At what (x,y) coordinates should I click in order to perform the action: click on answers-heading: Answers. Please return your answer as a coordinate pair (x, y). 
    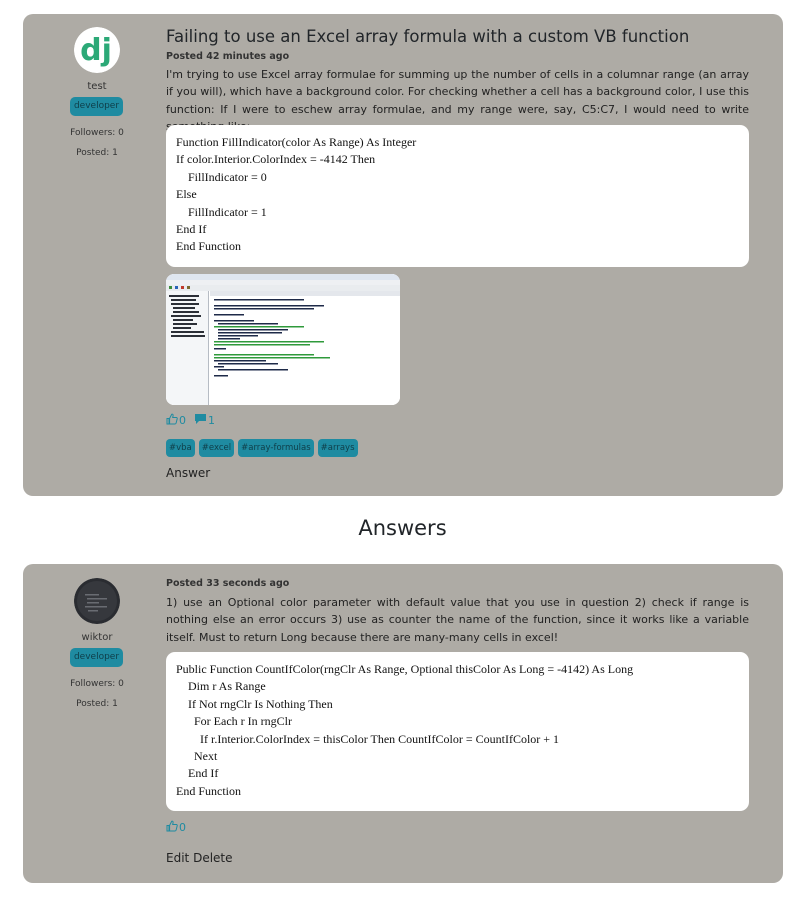
    Looking at the image, I should click on (402, 528).